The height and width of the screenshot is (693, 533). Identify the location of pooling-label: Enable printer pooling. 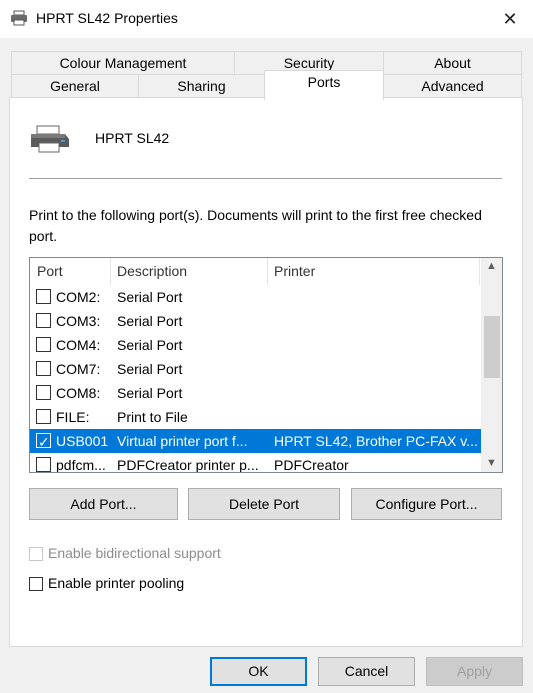
(116, 583).